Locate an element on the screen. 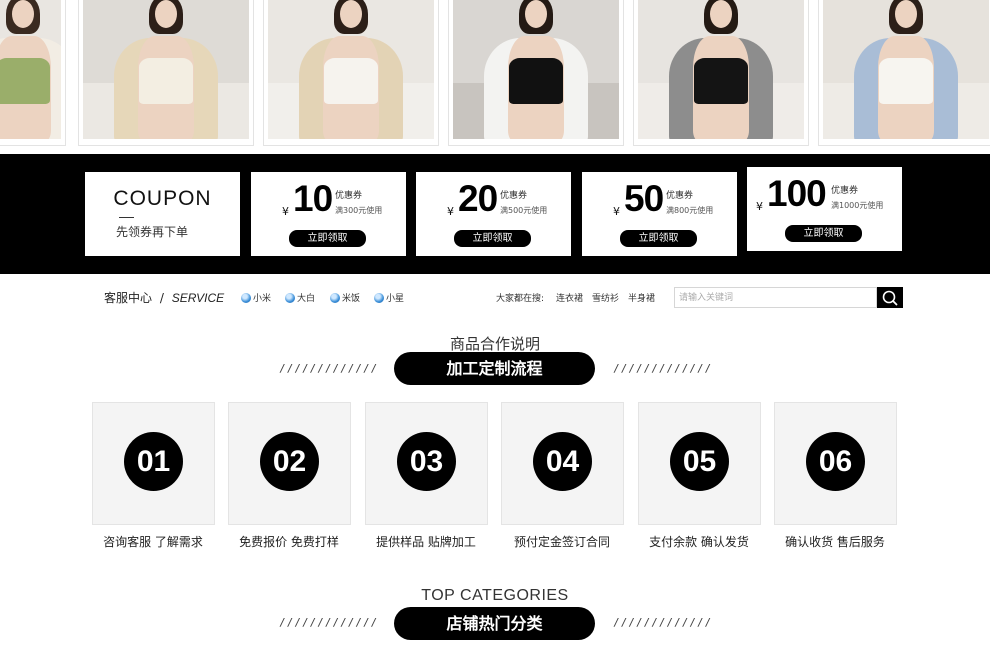 This screenshot has width=990, height=664. hot-keyword-dress: 连衣裙 is located at coordinates (569, 297).